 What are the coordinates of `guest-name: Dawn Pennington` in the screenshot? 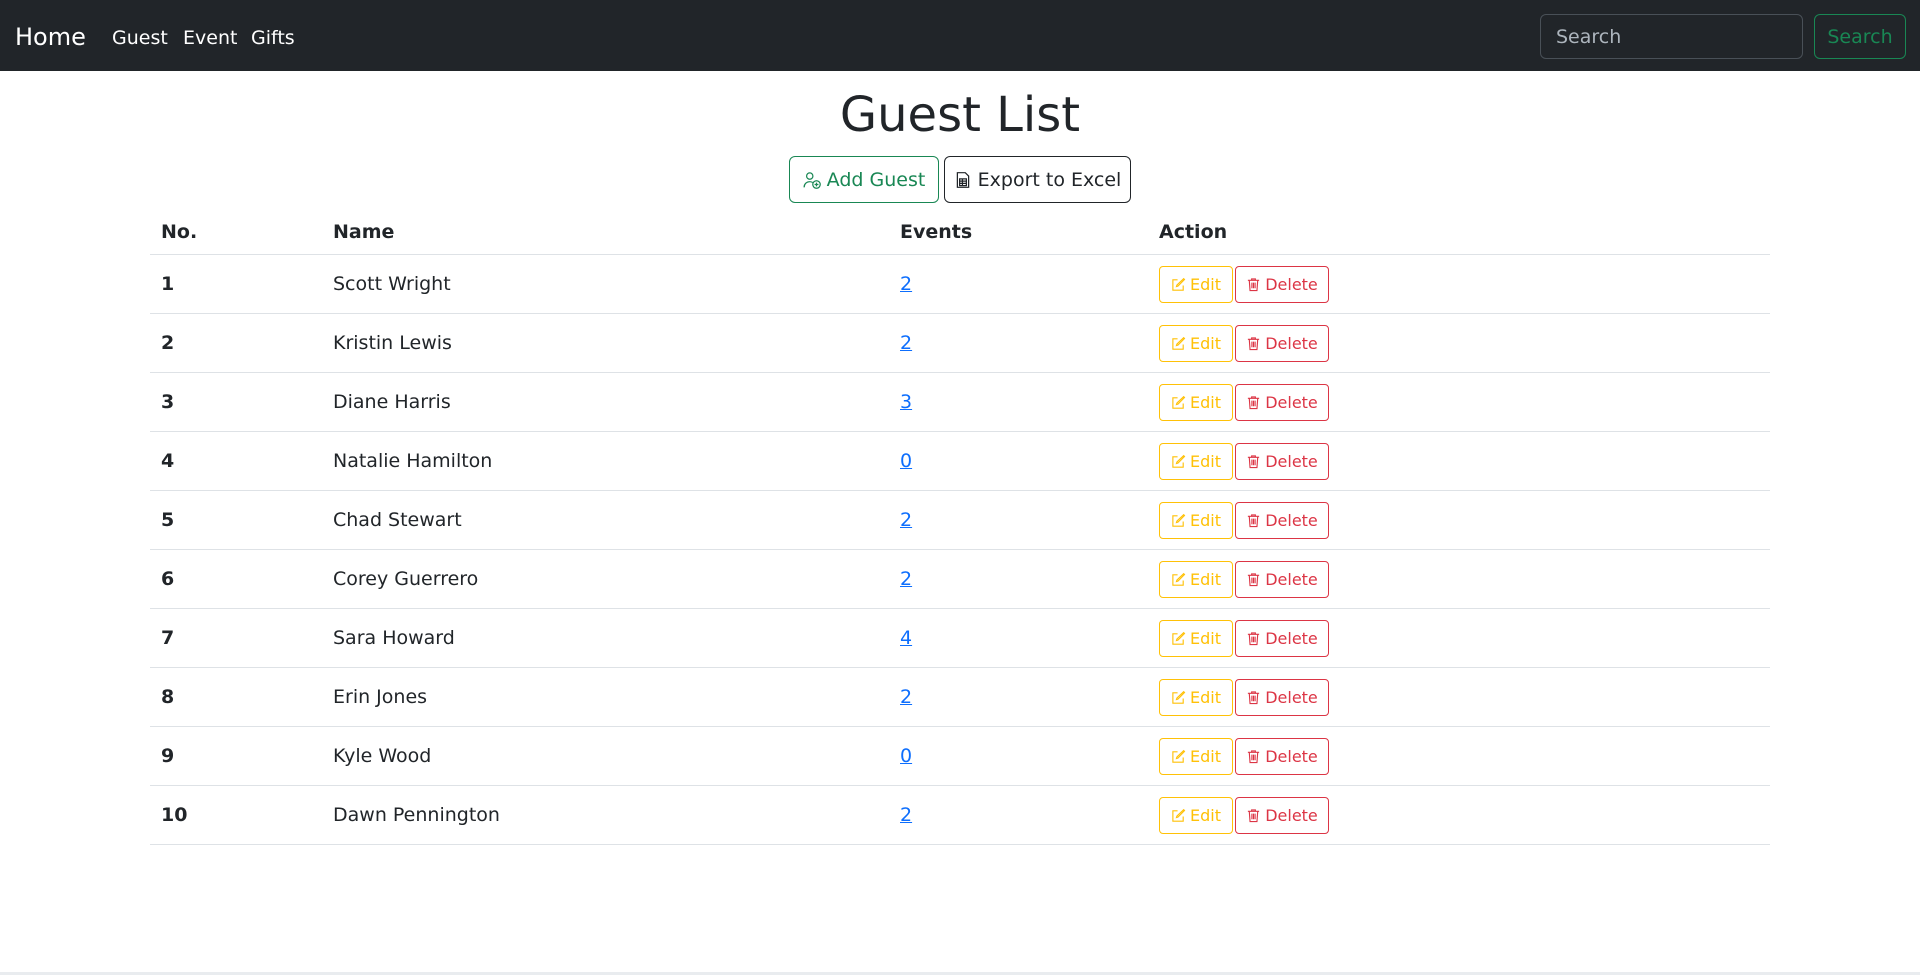 It's located at (605, 815).